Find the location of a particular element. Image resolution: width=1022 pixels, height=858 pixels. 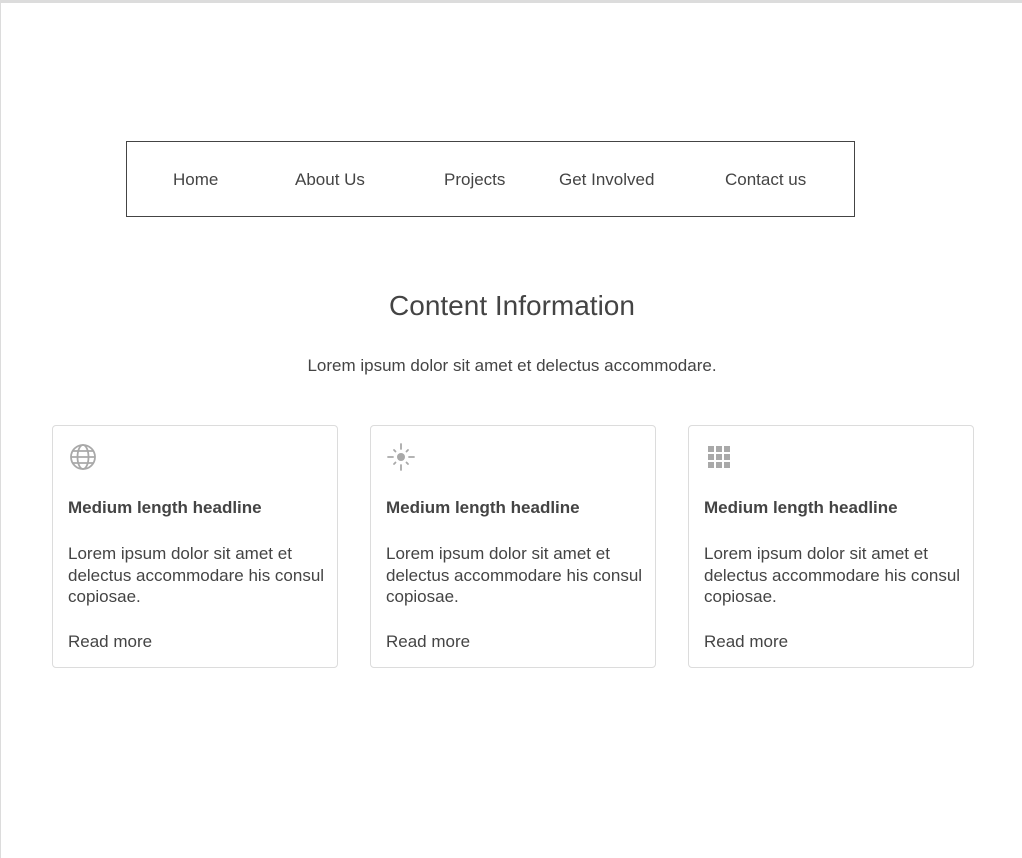

nav-item-contact-us: Contact us is located at coordinates (765, 180).